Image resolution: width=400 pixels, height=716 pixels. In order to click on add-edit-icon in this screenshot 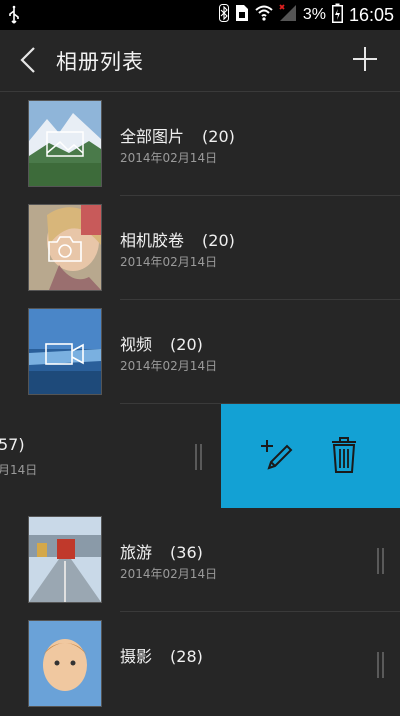, I will do `click(276, 457)`.